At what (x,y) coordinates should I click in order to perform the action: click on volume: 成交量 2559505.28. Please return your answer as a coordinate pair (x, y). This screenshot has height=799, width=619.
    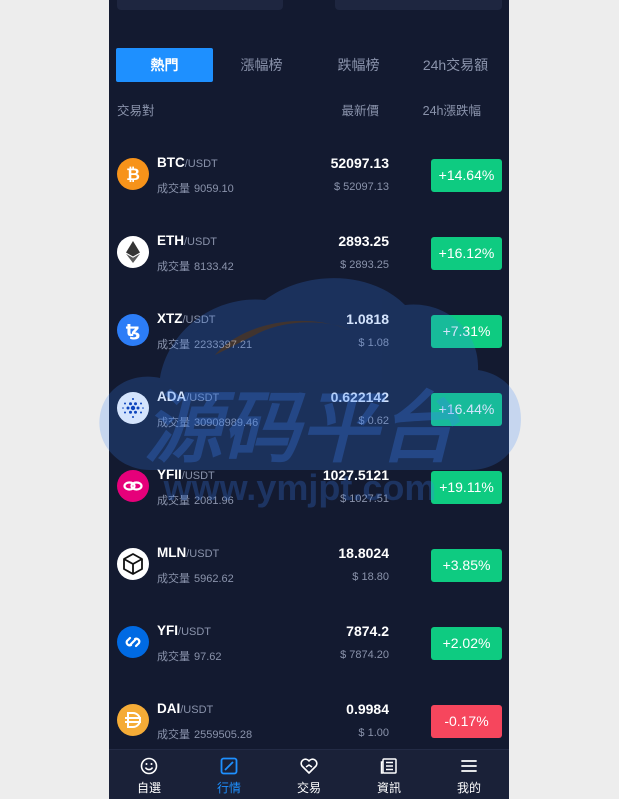
    Looking at the image, I should click on (204, 734).